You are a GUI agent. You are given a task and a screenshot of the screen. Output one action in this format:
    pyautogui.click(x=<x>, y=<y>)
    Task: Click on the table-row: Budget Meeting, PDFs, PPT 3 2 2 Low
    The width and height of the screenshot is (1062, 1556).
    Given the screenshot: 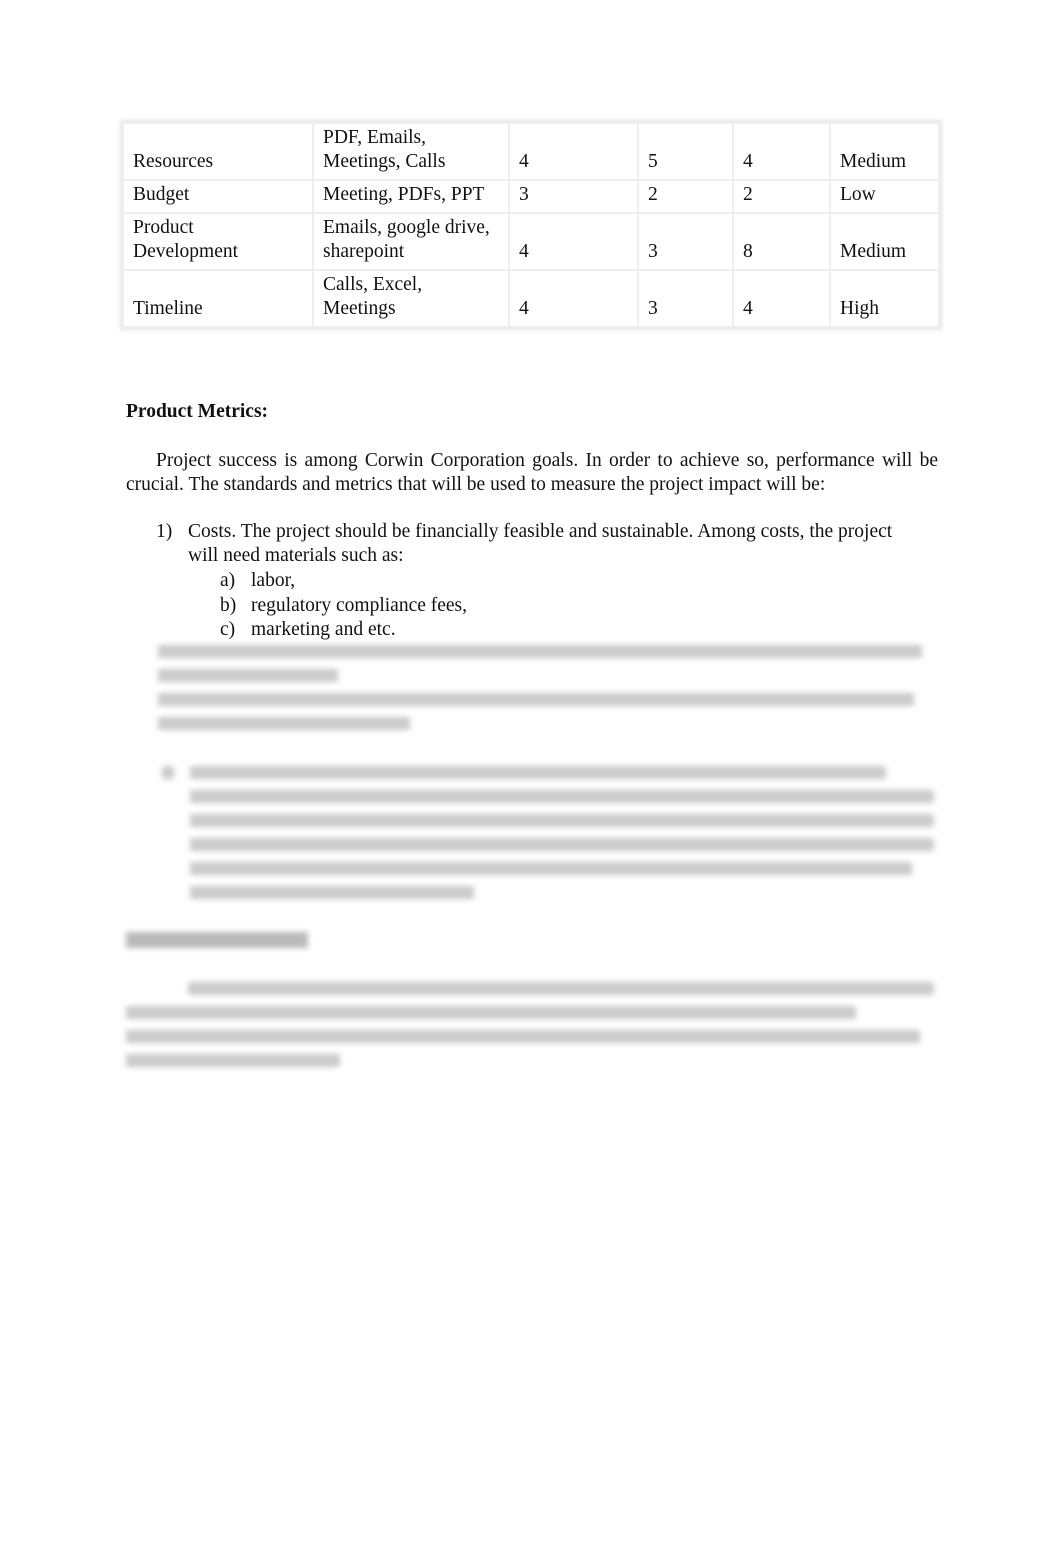 What is the action you would take?
    pyautogui.click(x=531, y=196)
    